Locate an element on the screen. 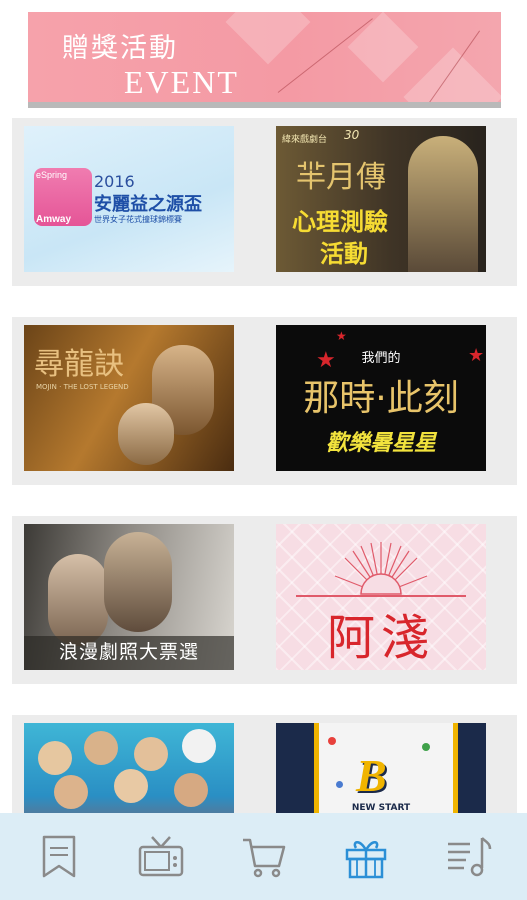 Image resolution: width=527 pixels, height=900 pixels. nav-item-music is located at coordinates (468, 856).